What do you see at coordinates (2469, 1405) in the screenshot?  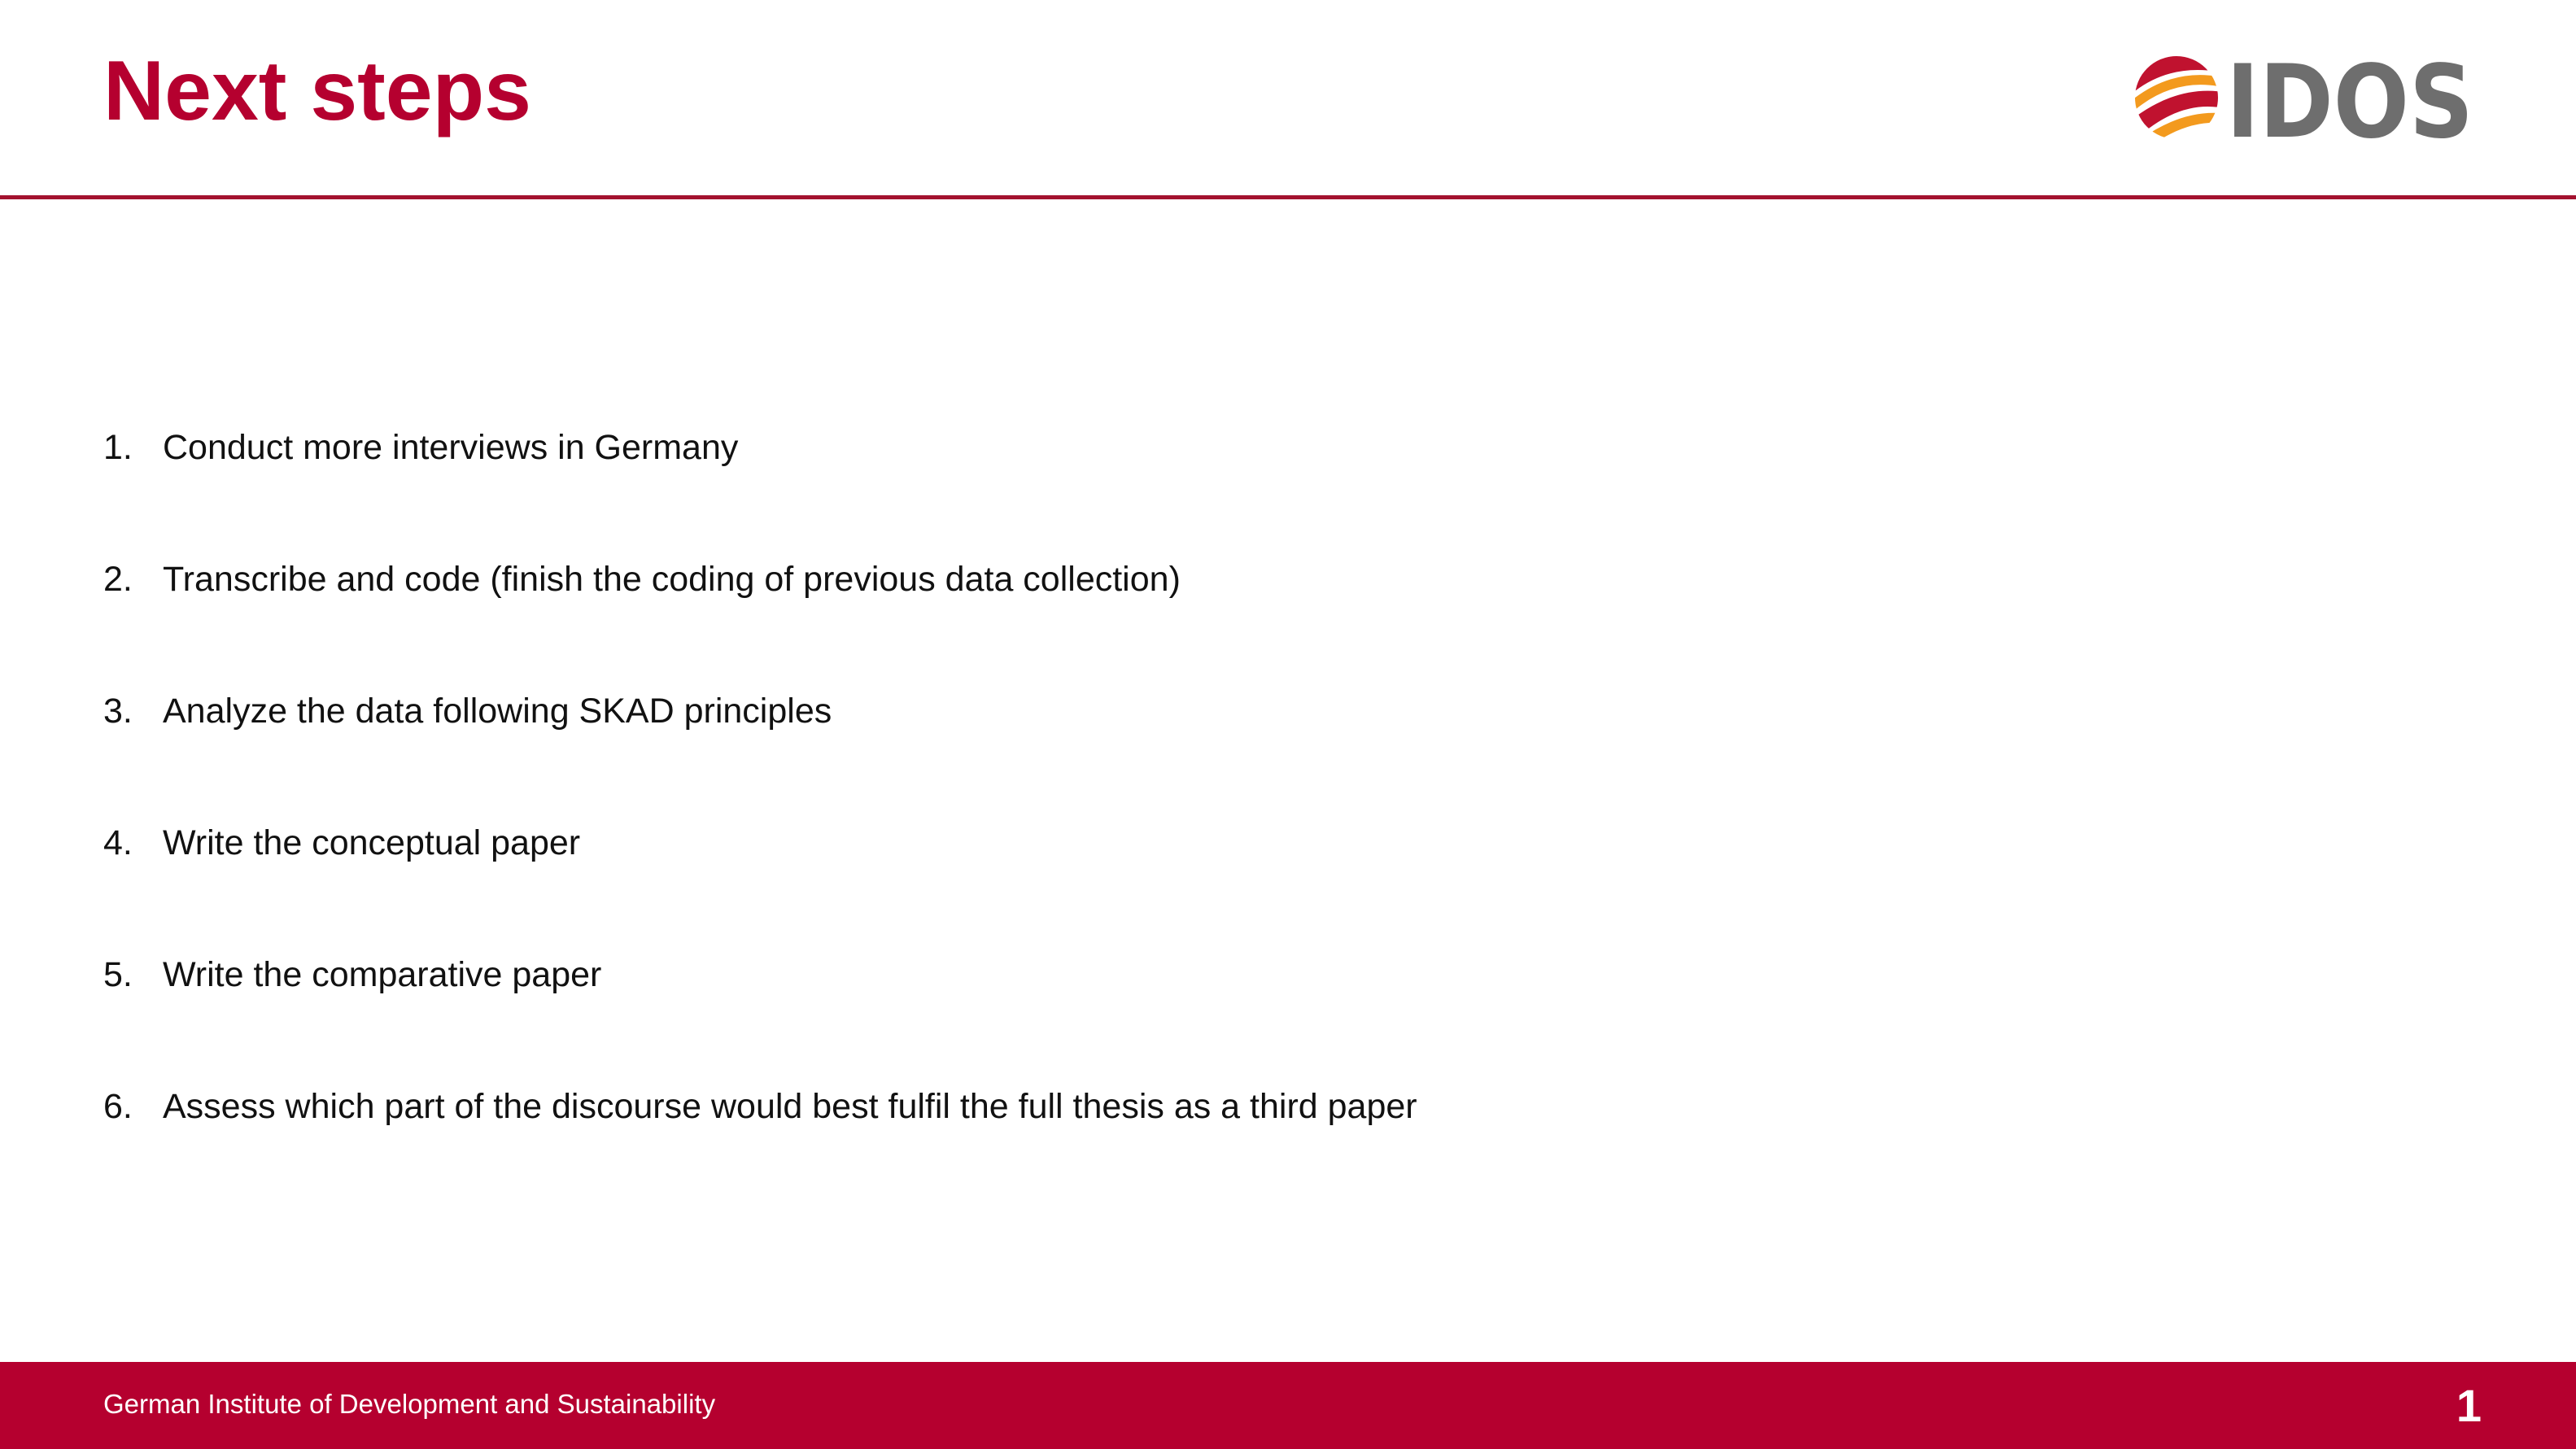 I see `page-number: 1` at bounding box center [2469, 1405].